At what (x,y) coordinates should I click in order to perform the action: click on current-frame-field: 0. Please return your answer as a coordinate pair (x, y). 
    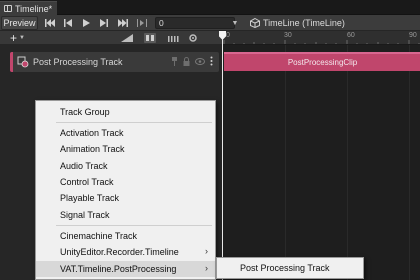
    Looking at the image, I should click on (195, 23).